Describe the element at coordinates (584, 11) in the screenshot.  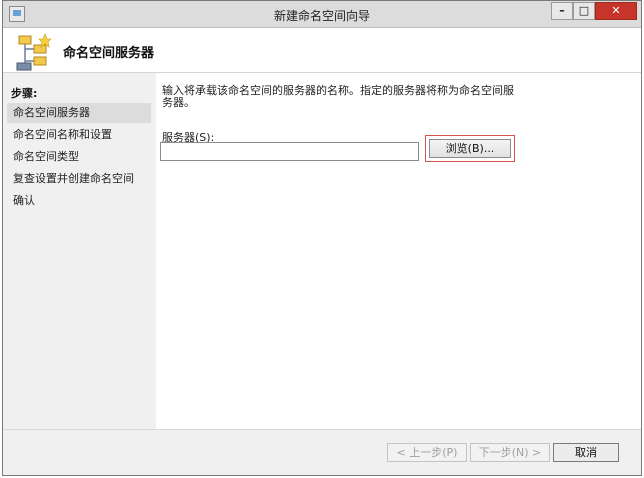
I see `maximize-button: □` at that location.